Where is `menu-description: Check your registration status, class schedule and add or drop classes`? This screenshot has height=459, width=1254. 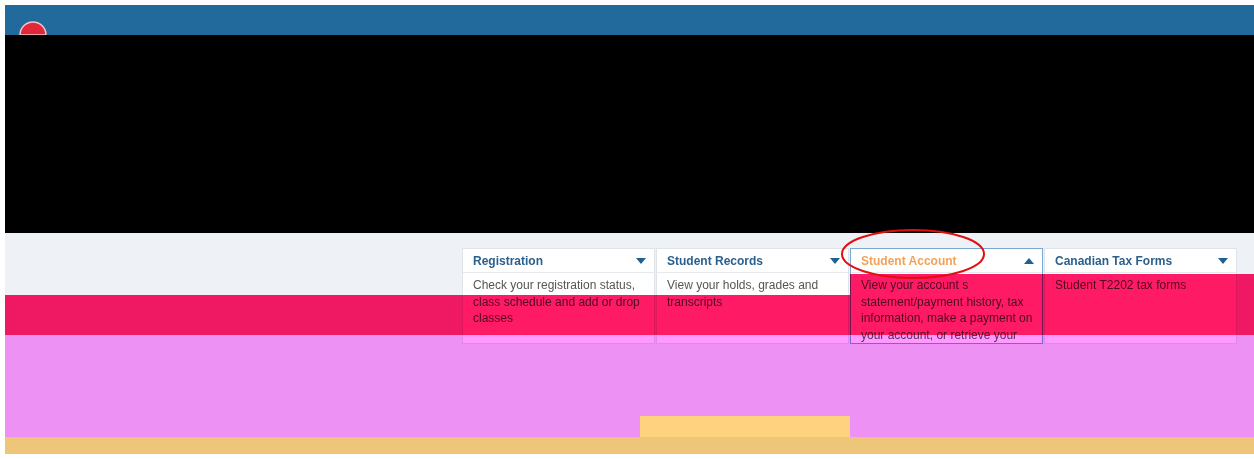
menu-description: Check your registration status, class schedule and add or drop classes is located at coordinates (556, 302).